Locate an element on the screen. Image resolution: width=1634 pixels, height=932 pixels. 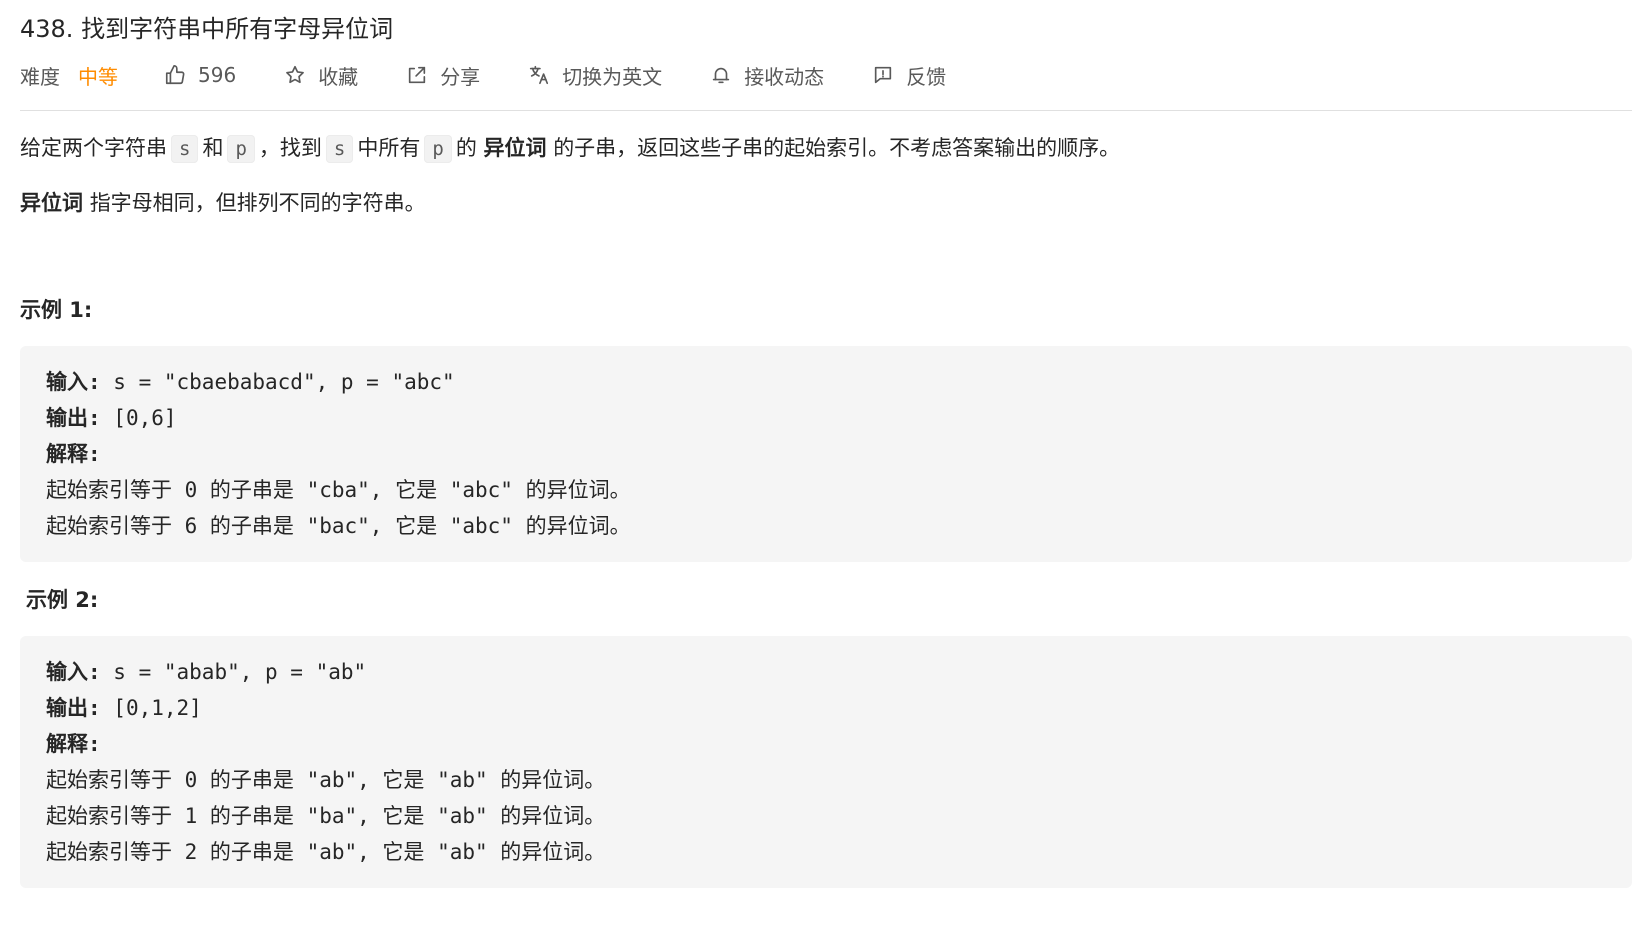
like-button: 596 is located at coordinates (200, 75).